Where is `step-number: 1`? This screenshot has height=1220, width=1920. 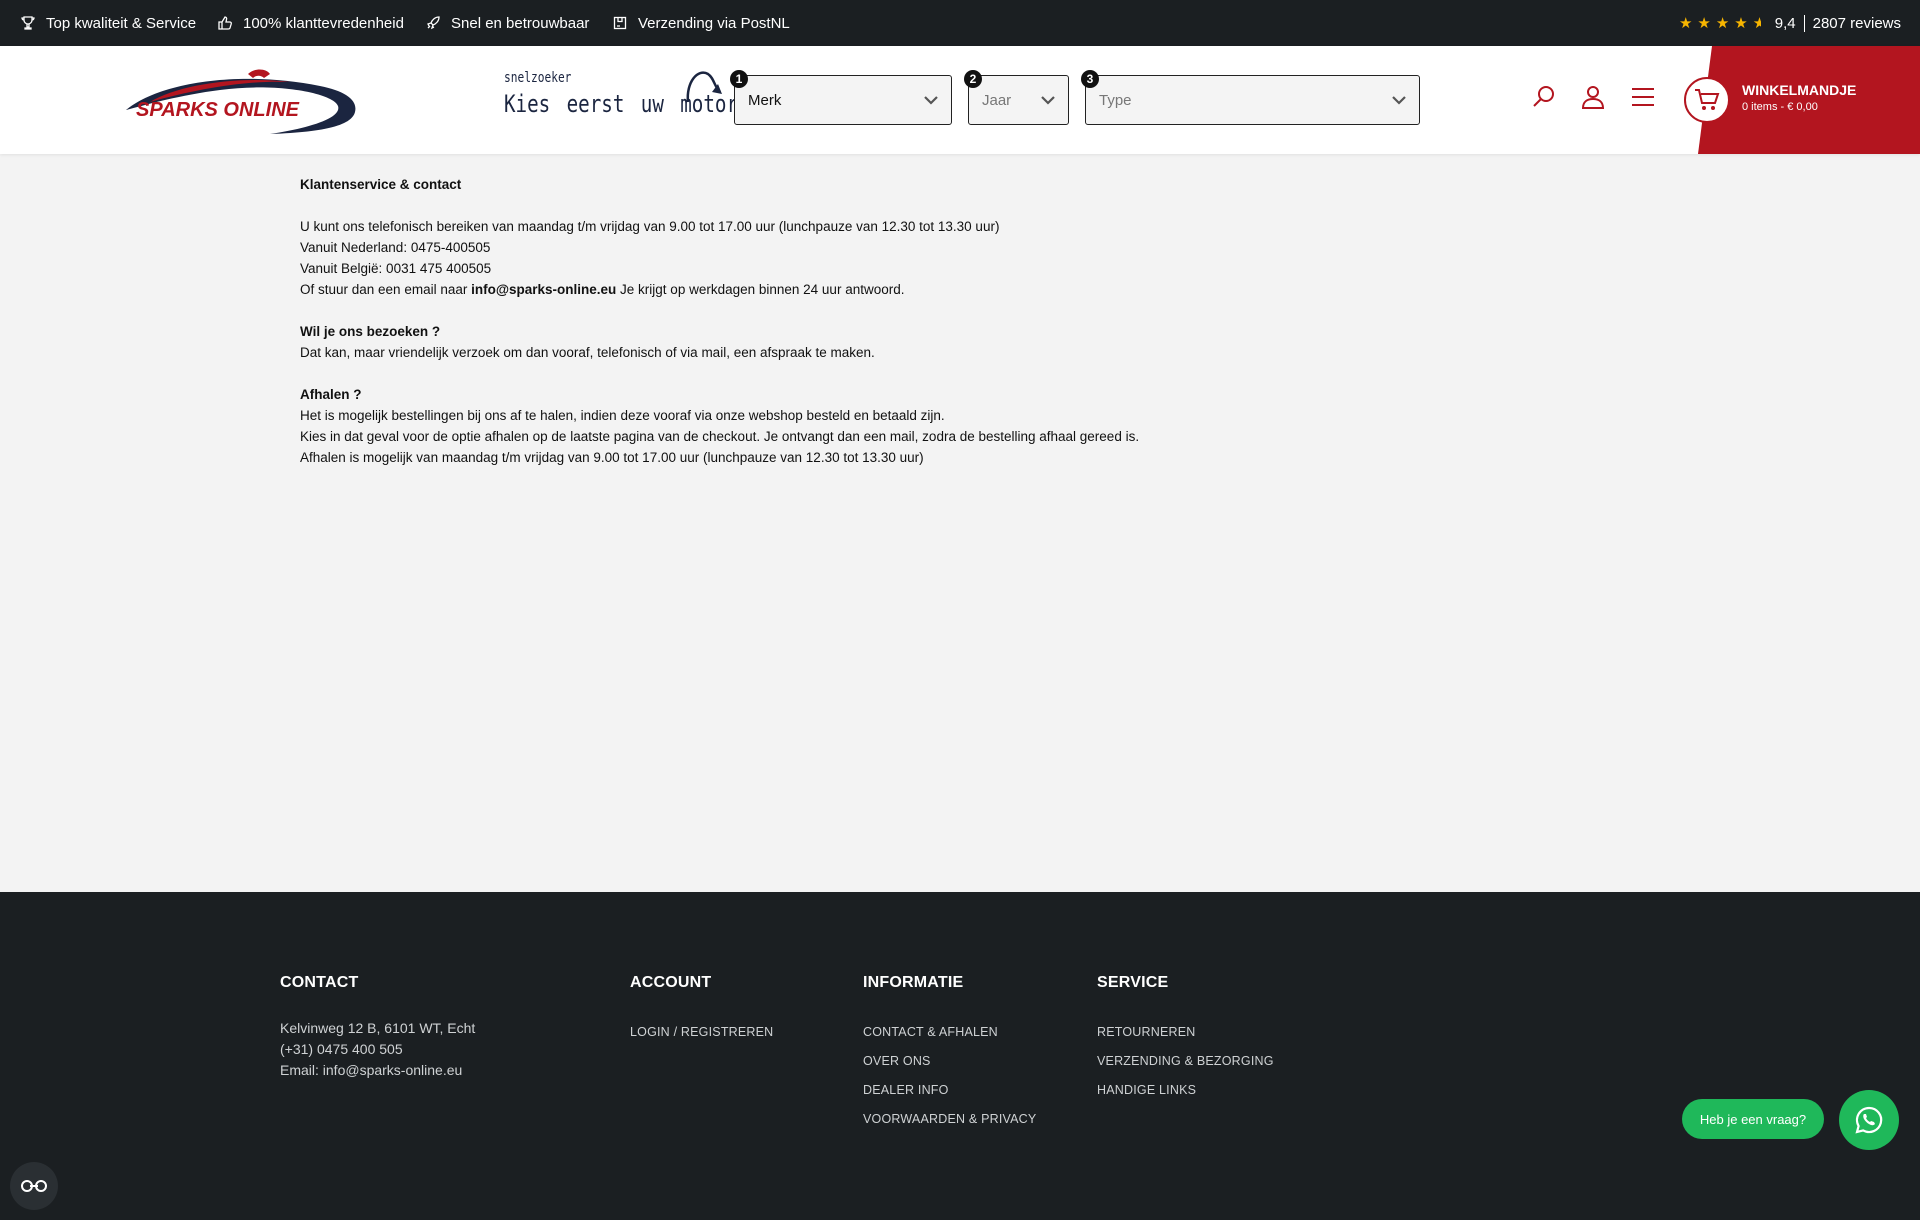
step-number: 1 is located at coordinates (739, 79).